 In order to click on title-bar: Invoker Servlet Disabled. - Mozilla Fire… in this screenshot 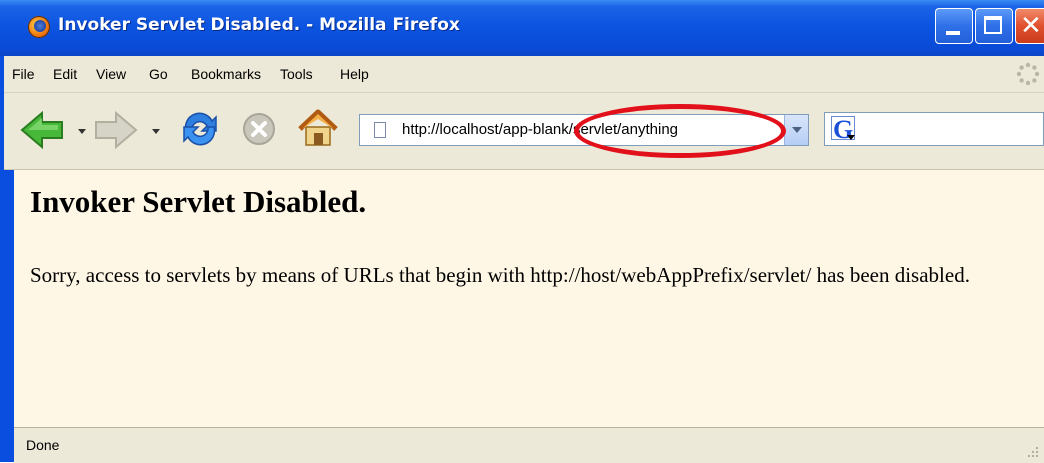, I will do `click(522, 28)`.